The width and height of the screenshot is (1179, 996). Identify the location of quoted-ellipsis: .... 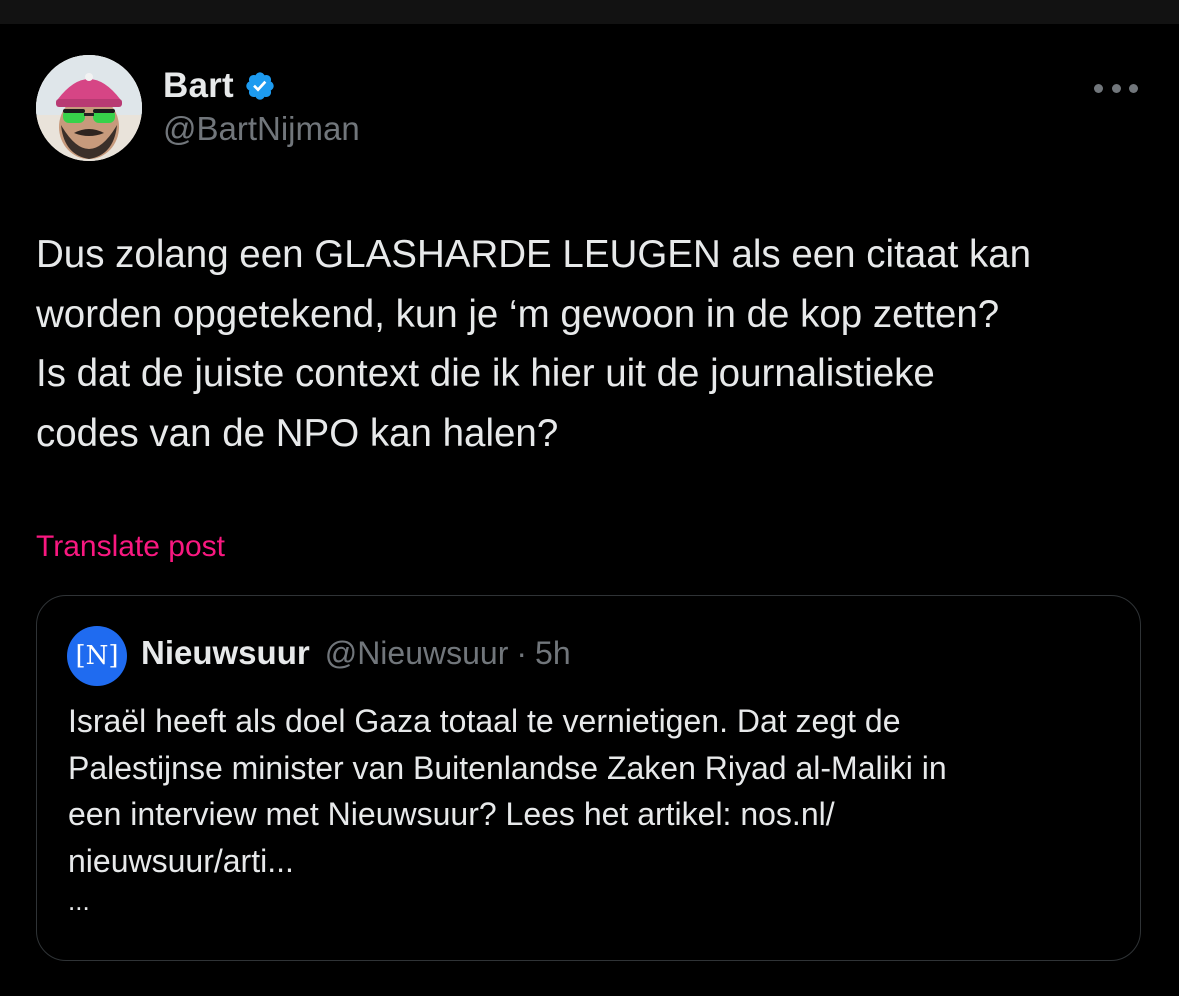
(79, 901).